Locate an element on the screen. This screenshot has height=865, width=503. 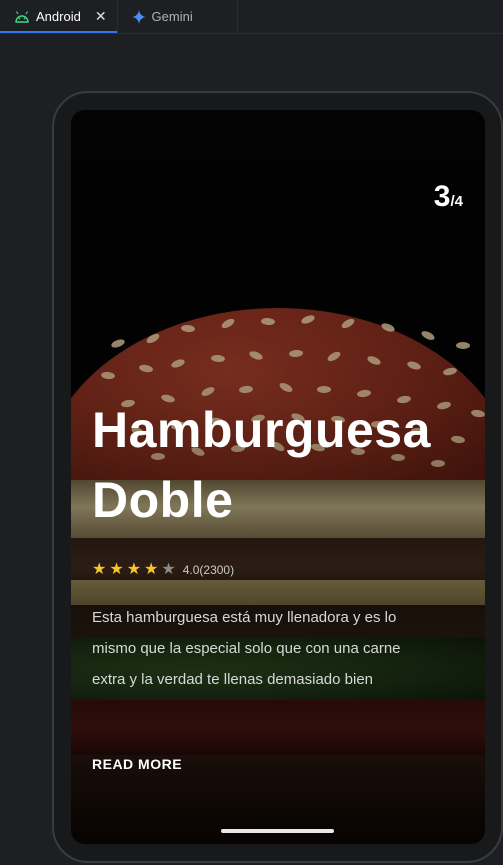
gemini-icon is located at coordinates (138, 16).